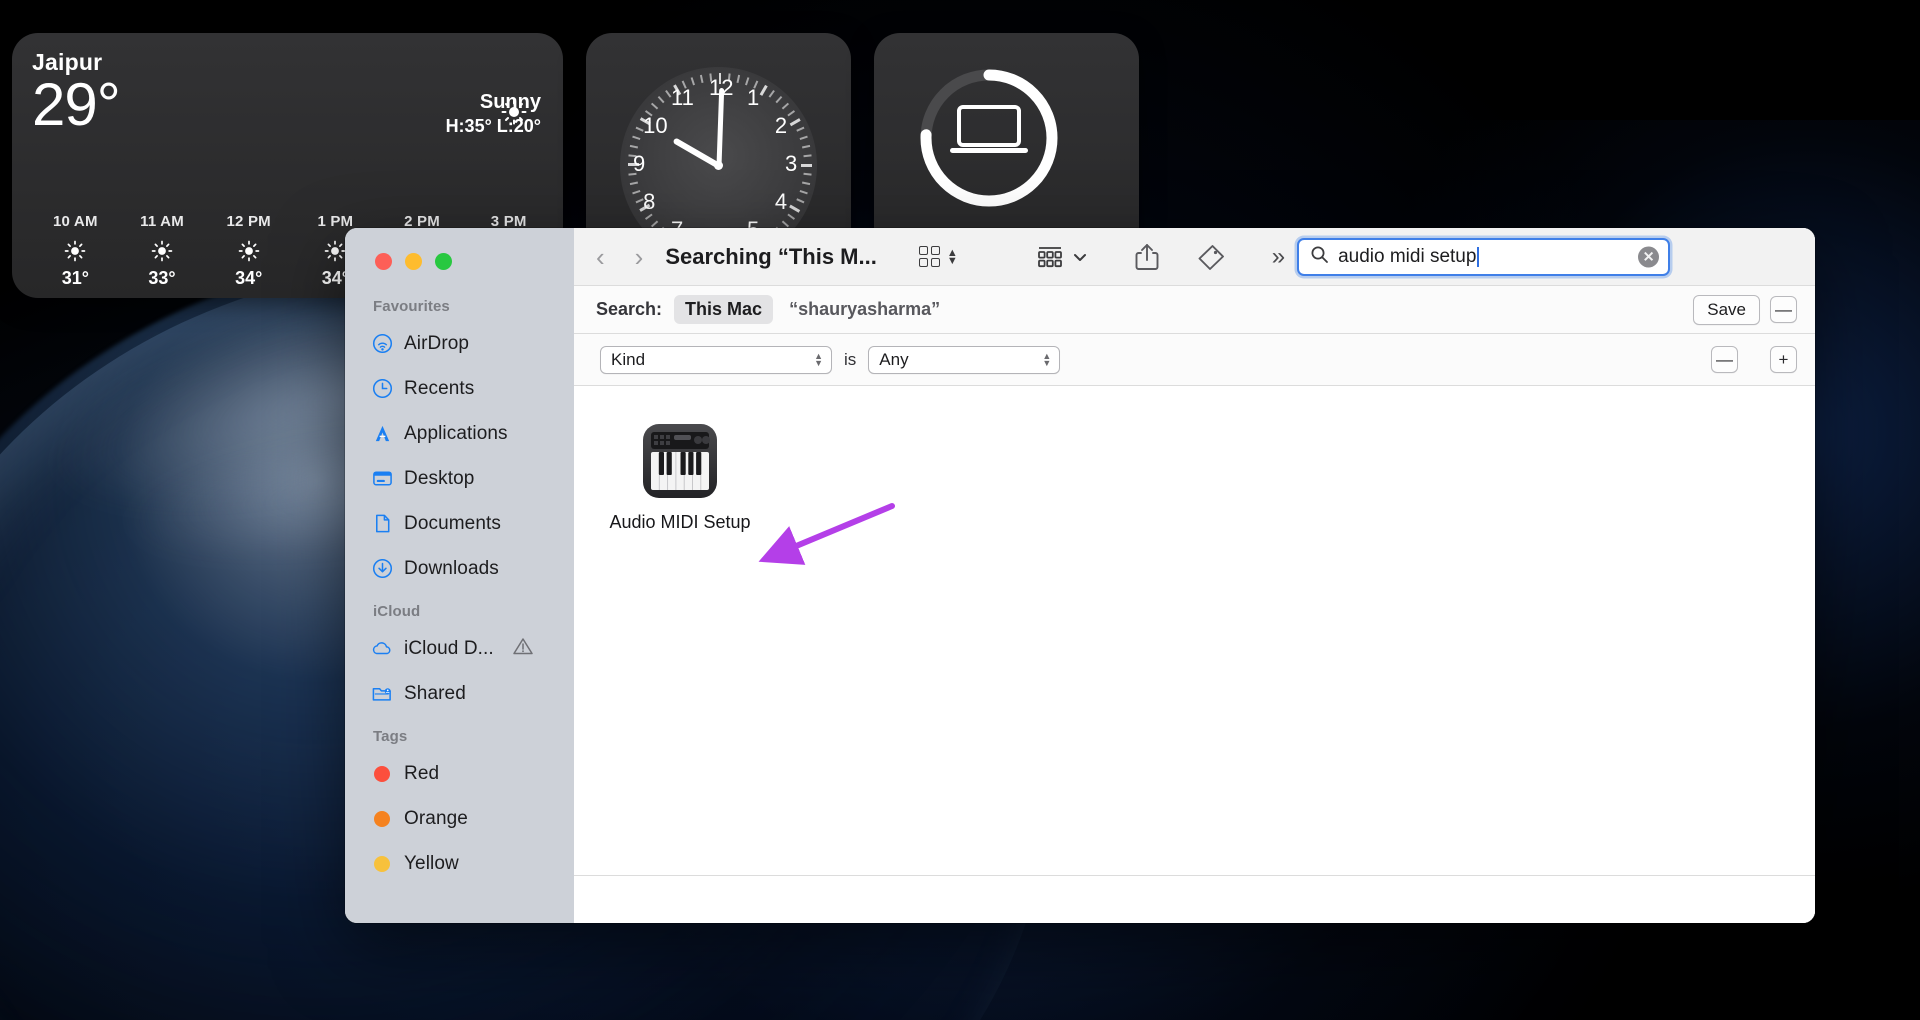 The height and width of the screenshot is (1020, 1920). What do you see at coordinates (411, 306) in the screenshot?
I see `sidebar-section-header: Favourites` at bounding box center [411, 306].